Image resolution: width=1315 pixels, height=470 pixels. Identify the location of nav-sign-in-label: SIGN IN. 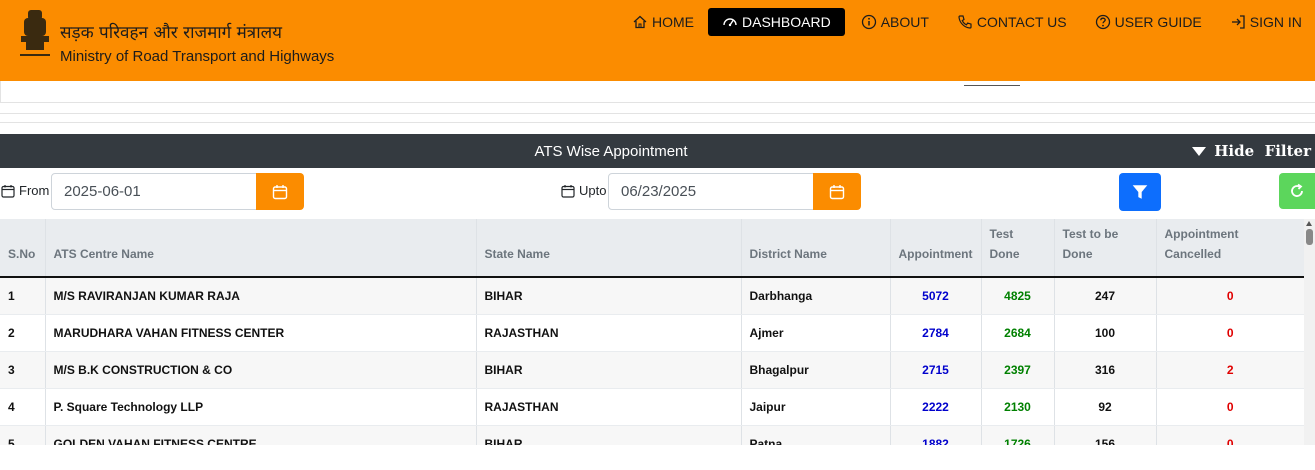
(1275, 22).